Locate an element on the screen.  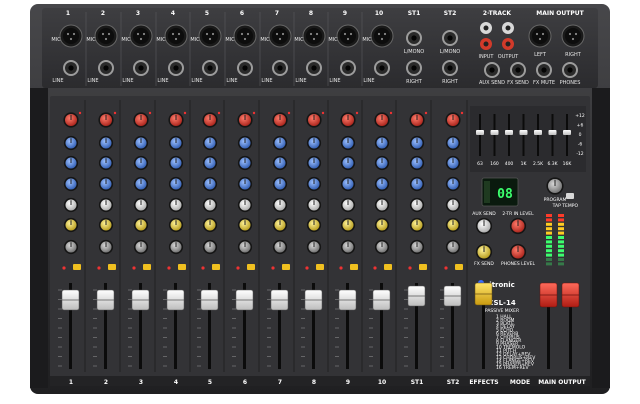
two-track-level-knob is located at coordinates (518, 226).